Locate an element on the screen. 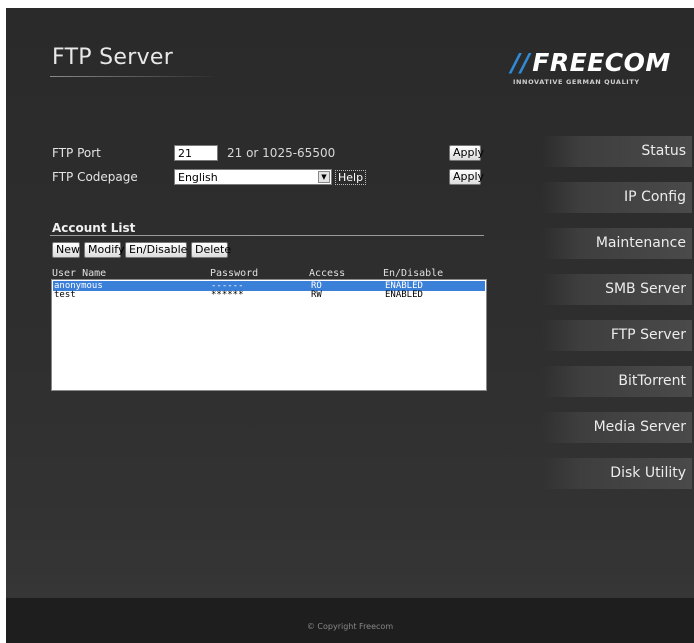 This screenshot has height=643, width=694. nav-item-smb-server: SMB Server is located at coordinates (617, 289).